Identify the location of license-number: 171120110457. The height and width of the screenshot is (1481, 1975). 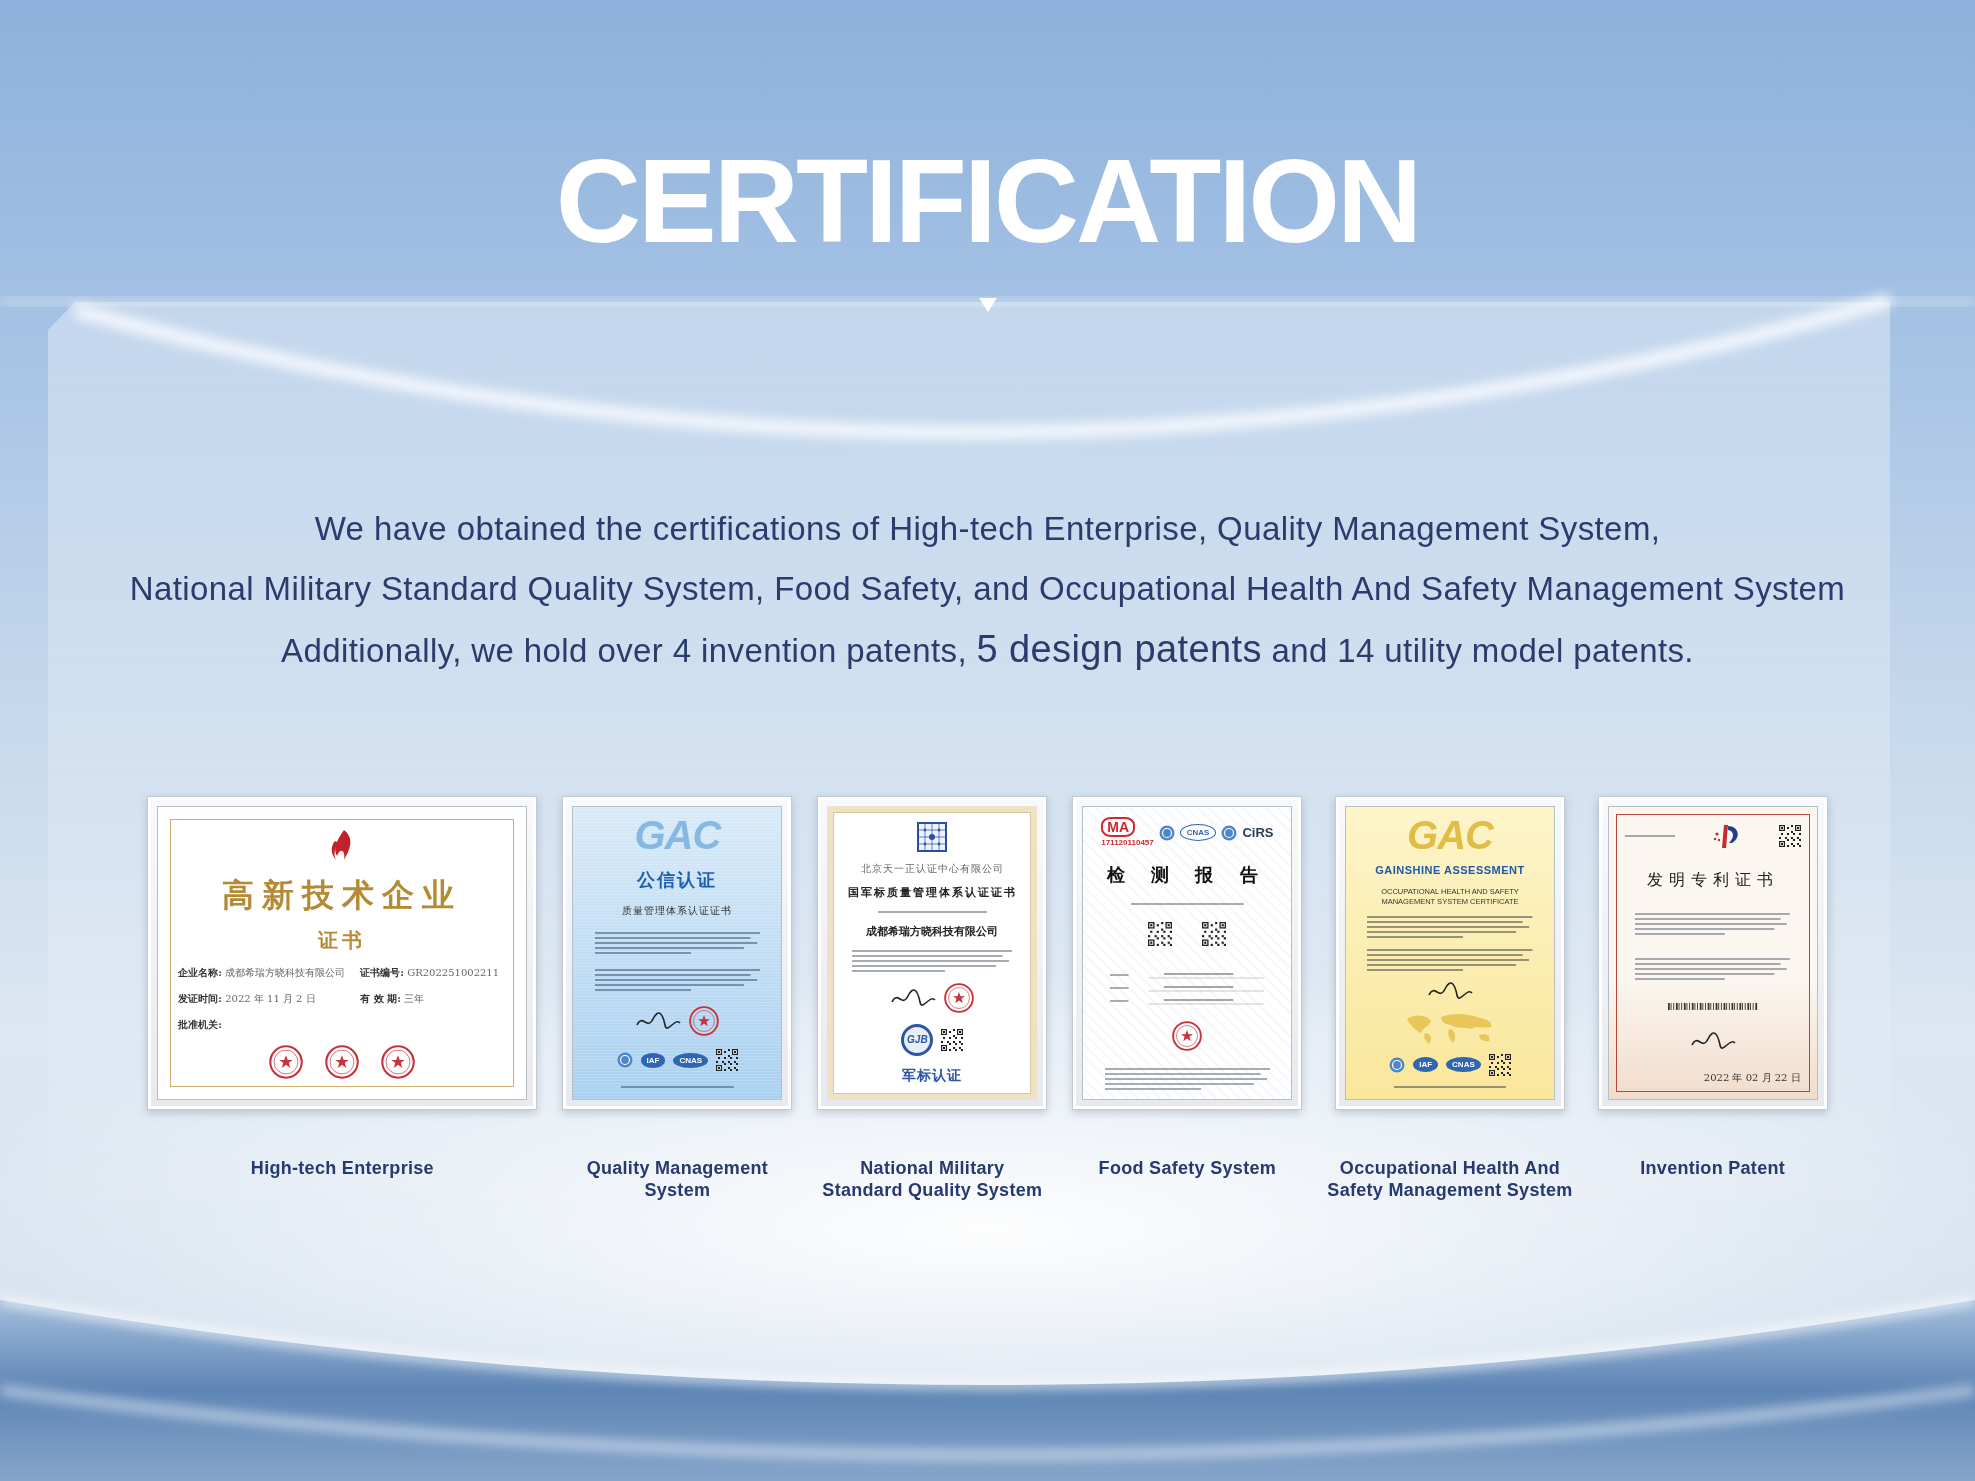
(1127, 843).